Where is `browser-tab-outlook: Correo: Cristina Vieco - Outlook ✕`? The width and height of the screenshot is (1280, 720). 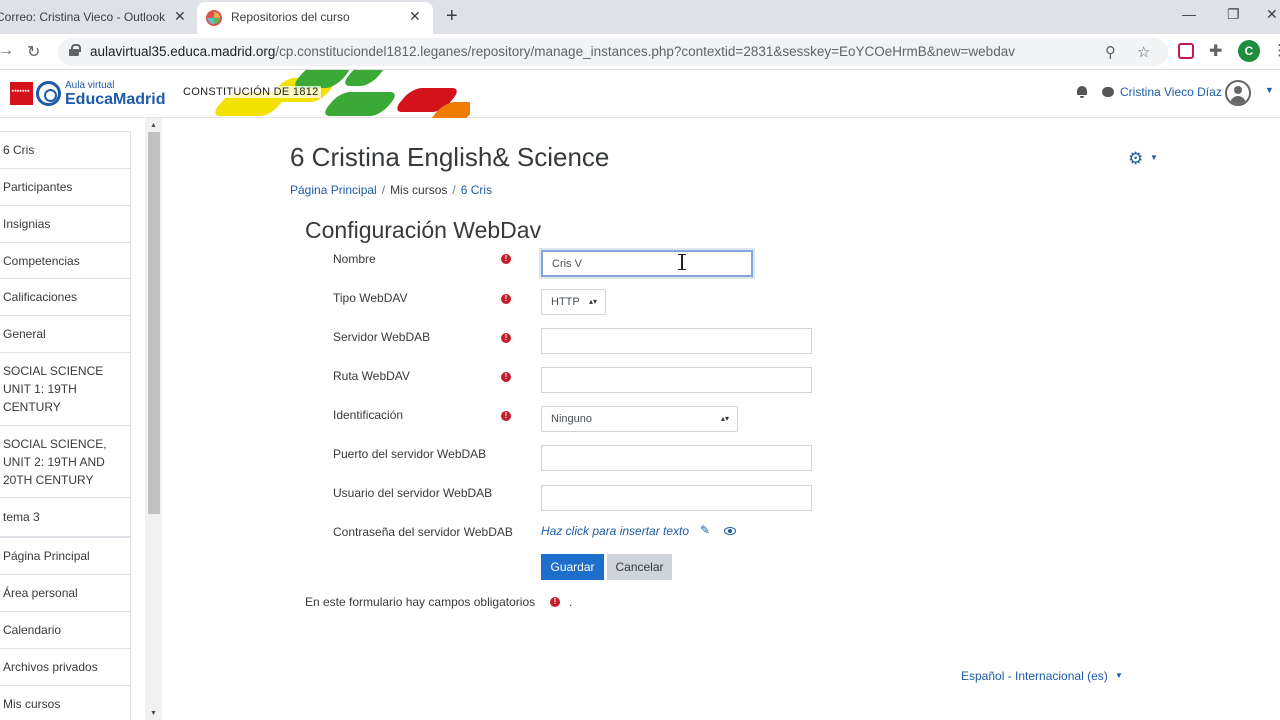 browser-tab-outlook: Correo: Cristina Vieco - Outlook ✕ is located at coordinates (97, 17).